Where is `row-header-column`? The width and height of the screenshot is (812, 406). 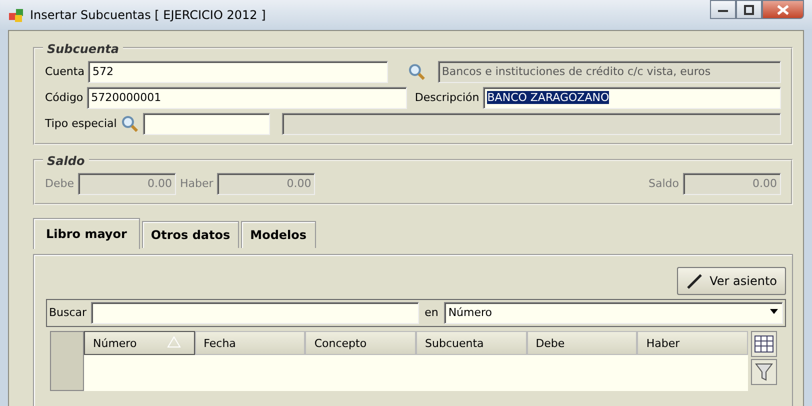 row-header-column is located at coordinates (67, 361).